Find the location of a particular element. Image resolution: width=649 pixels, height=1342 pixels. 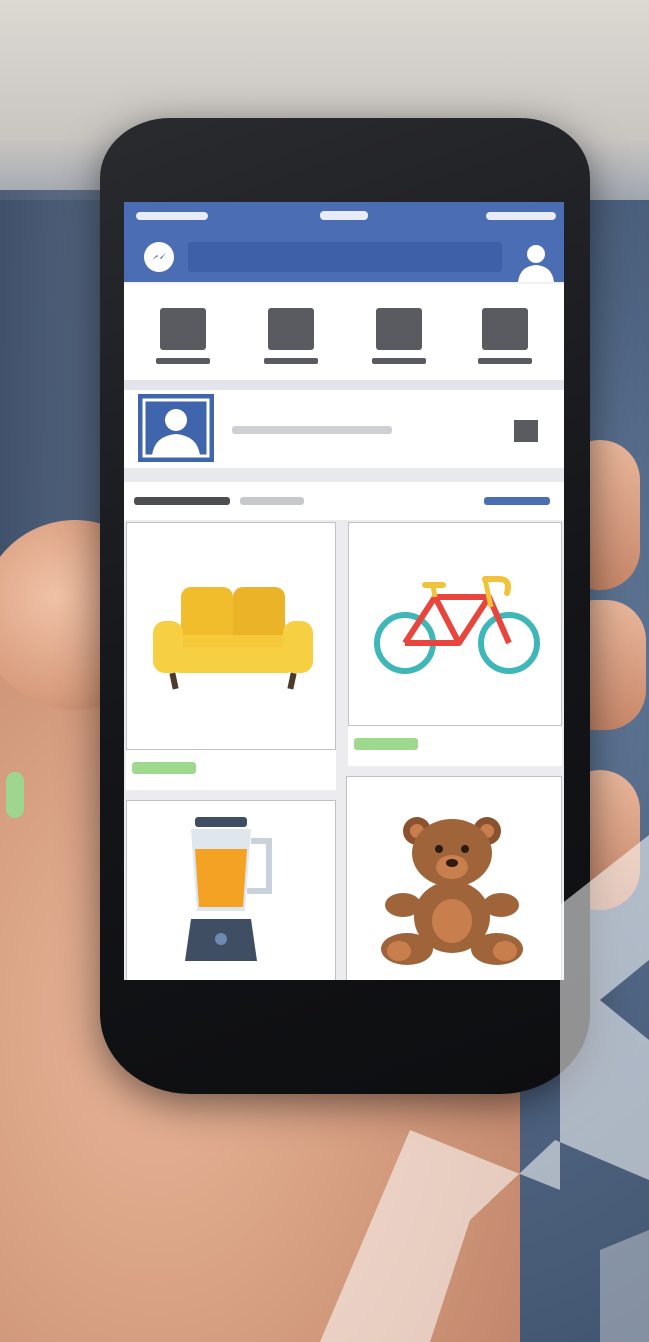

blender-icon is located at coordinates (228, 889).